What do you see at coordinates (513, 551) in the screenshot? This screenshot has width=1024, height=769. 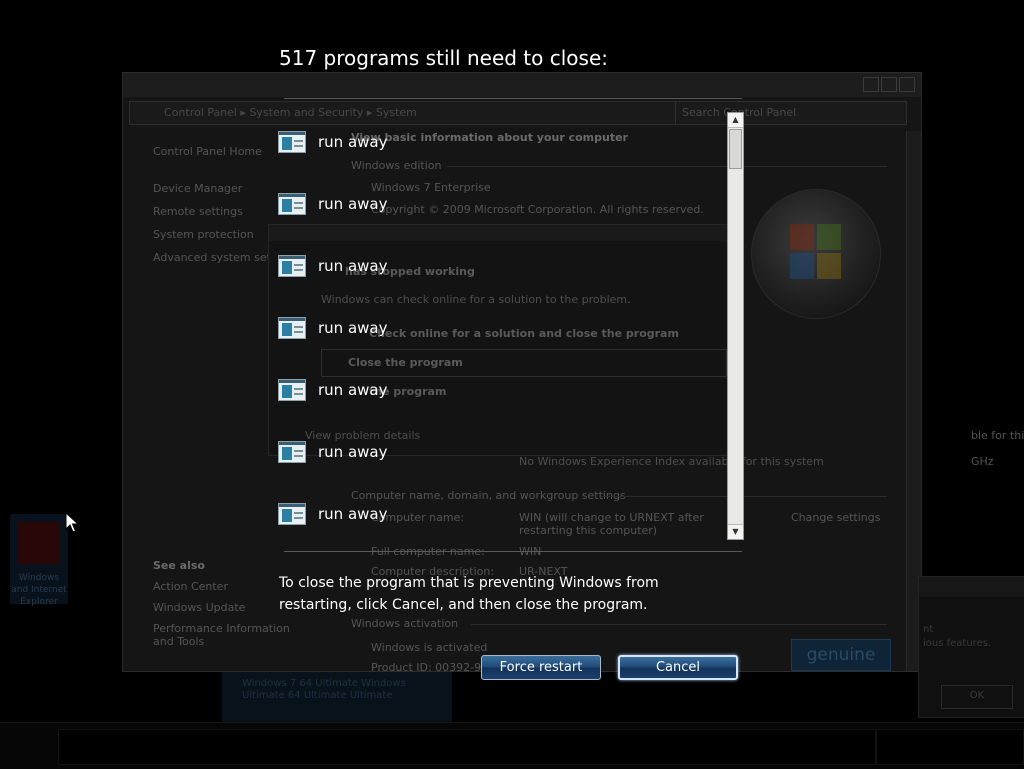 I see `bottom-divider` at bounding box center [513, 551].